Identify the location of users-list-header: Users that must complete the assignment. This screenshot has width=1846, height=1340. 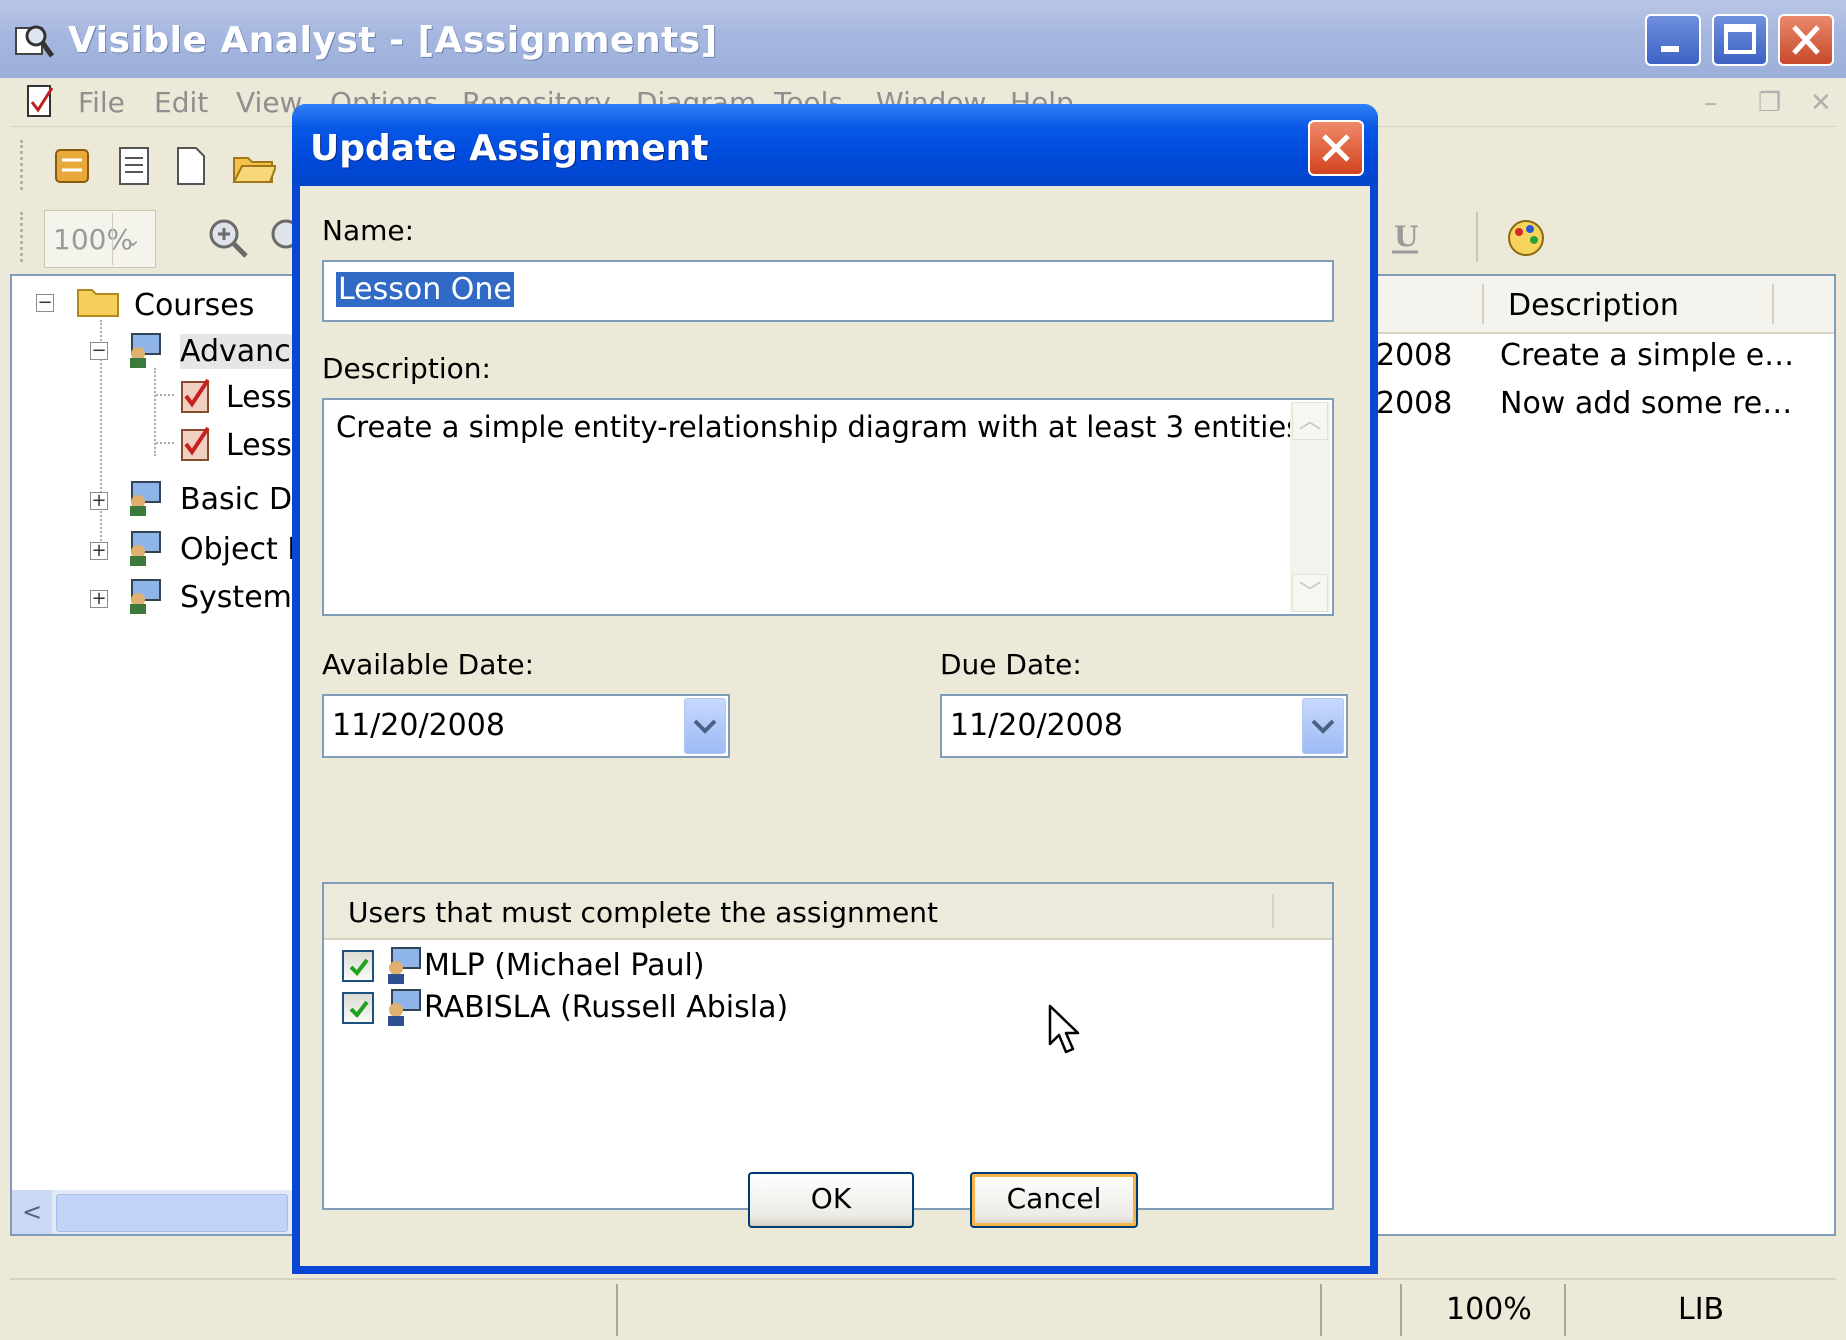
(828, 912).